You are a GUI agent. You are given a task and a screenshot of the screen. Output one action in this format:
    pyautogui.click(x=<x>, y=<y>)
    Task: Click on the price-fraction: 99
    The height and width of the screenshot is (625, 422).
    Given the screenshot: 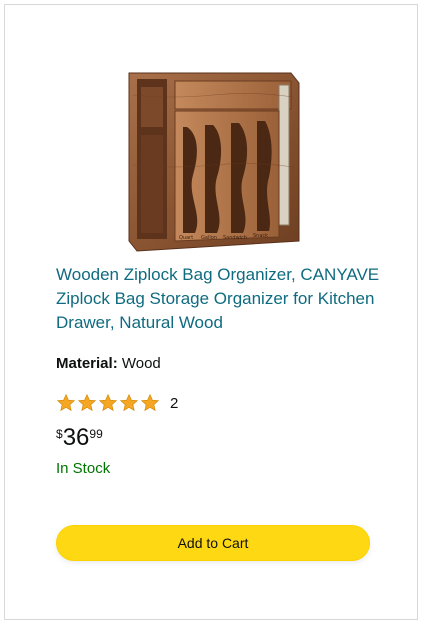 What is the action you would take?
    pyautogui.click(x=96, y=434)
    